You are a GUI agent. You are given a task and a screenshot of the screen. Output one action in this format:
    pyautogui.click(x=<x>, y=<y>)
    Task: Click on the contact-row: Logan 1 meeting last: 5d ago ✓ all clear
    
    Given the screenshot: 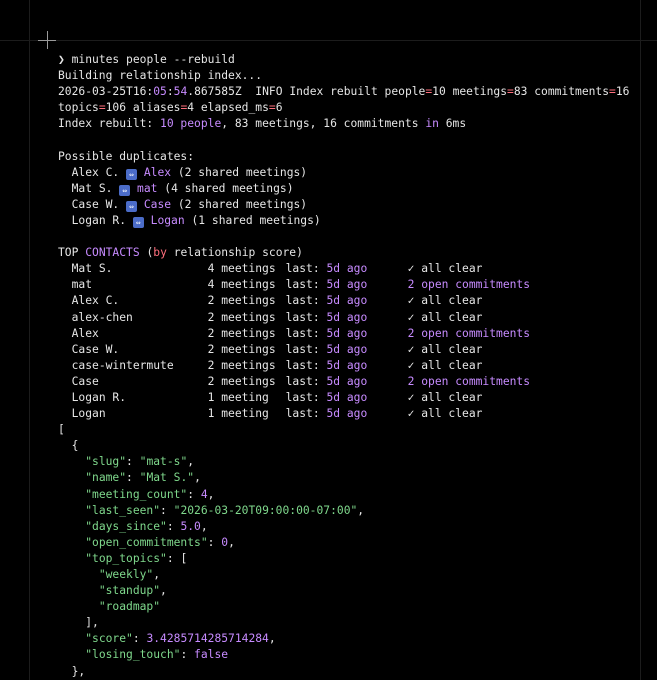 What is the action you would take?
    pyautogui.click(x=357, y=414)
    